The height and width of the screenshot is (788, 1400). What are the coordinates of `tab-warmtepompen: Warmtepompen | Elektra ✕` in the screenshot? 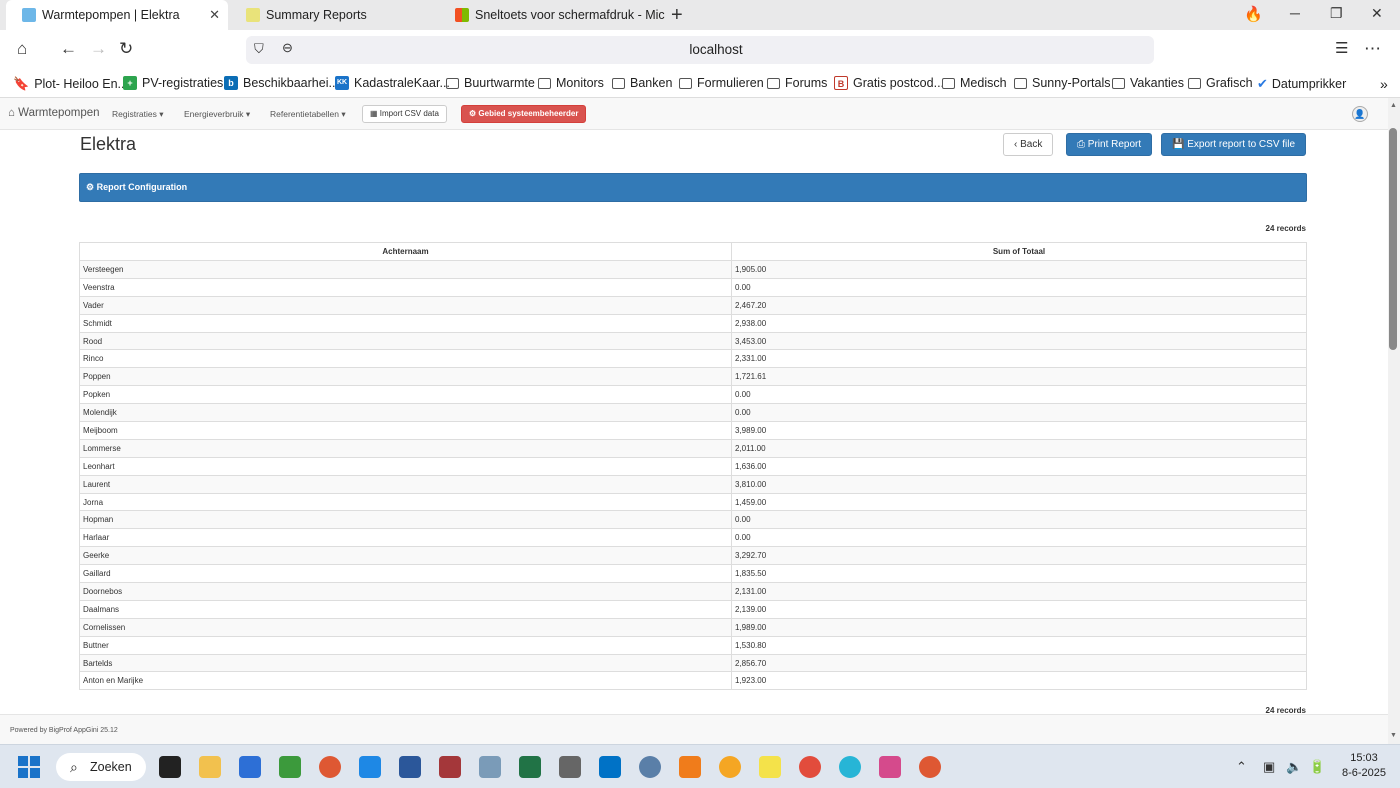 It's located at (117, 15).